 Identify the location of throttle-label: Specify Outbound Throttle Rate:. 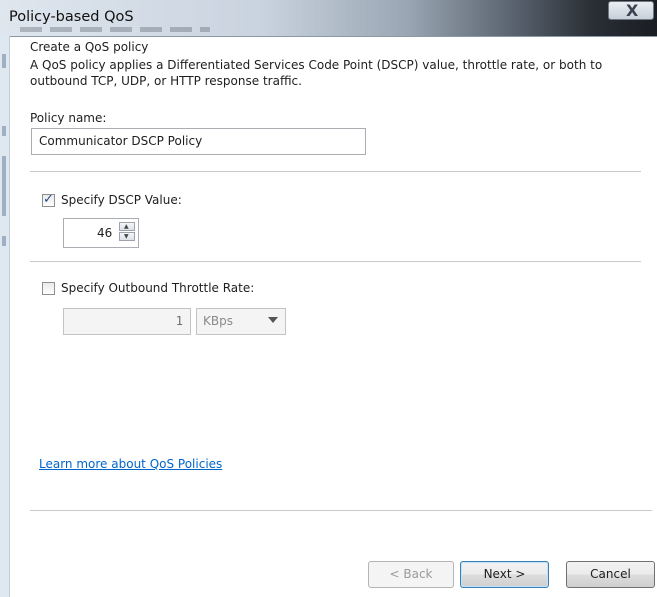
(158, 288).